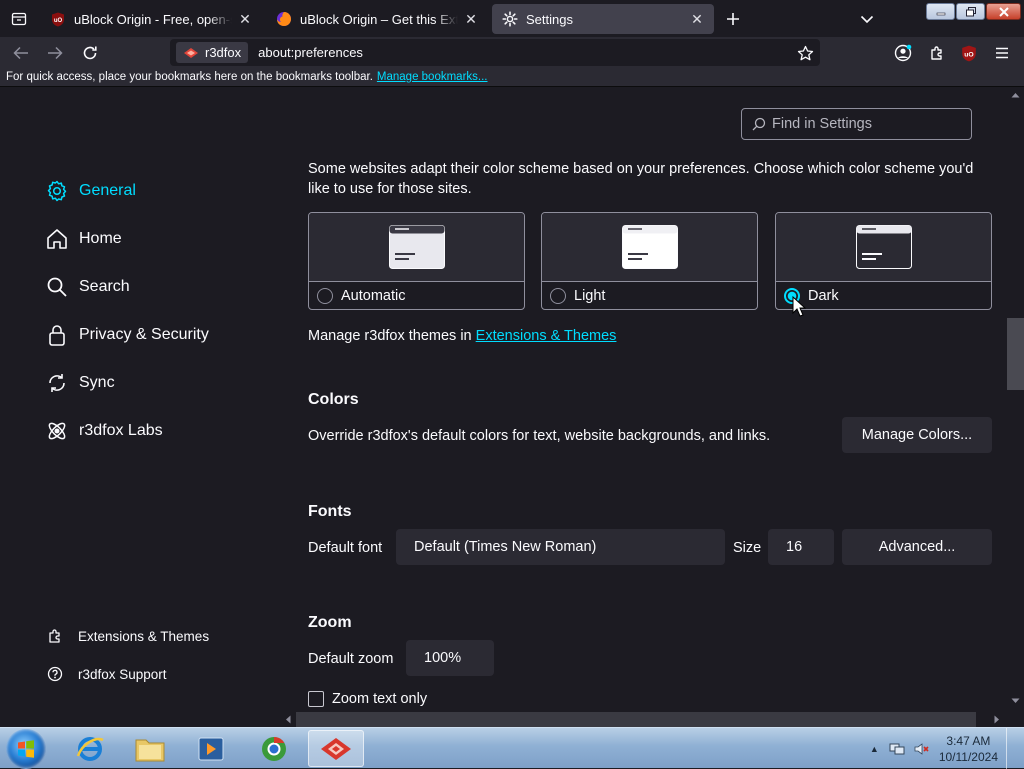  What do you see at coordinates (90, 748) in the screenshot?
I see `taskbar-internet-explorer` at bounding box center [90, 748].